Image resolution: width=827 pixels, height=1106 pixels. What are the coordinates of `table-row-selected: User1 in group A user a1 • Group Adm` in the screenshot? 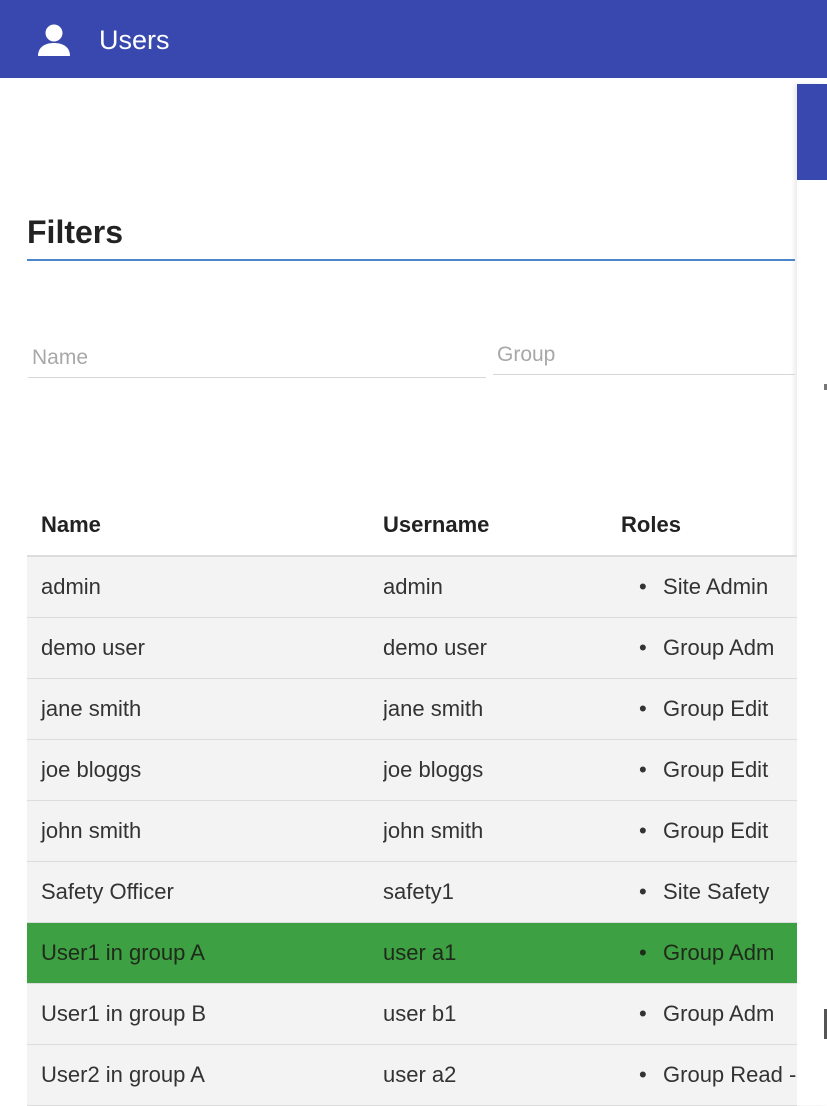 It's located at (412, 953).